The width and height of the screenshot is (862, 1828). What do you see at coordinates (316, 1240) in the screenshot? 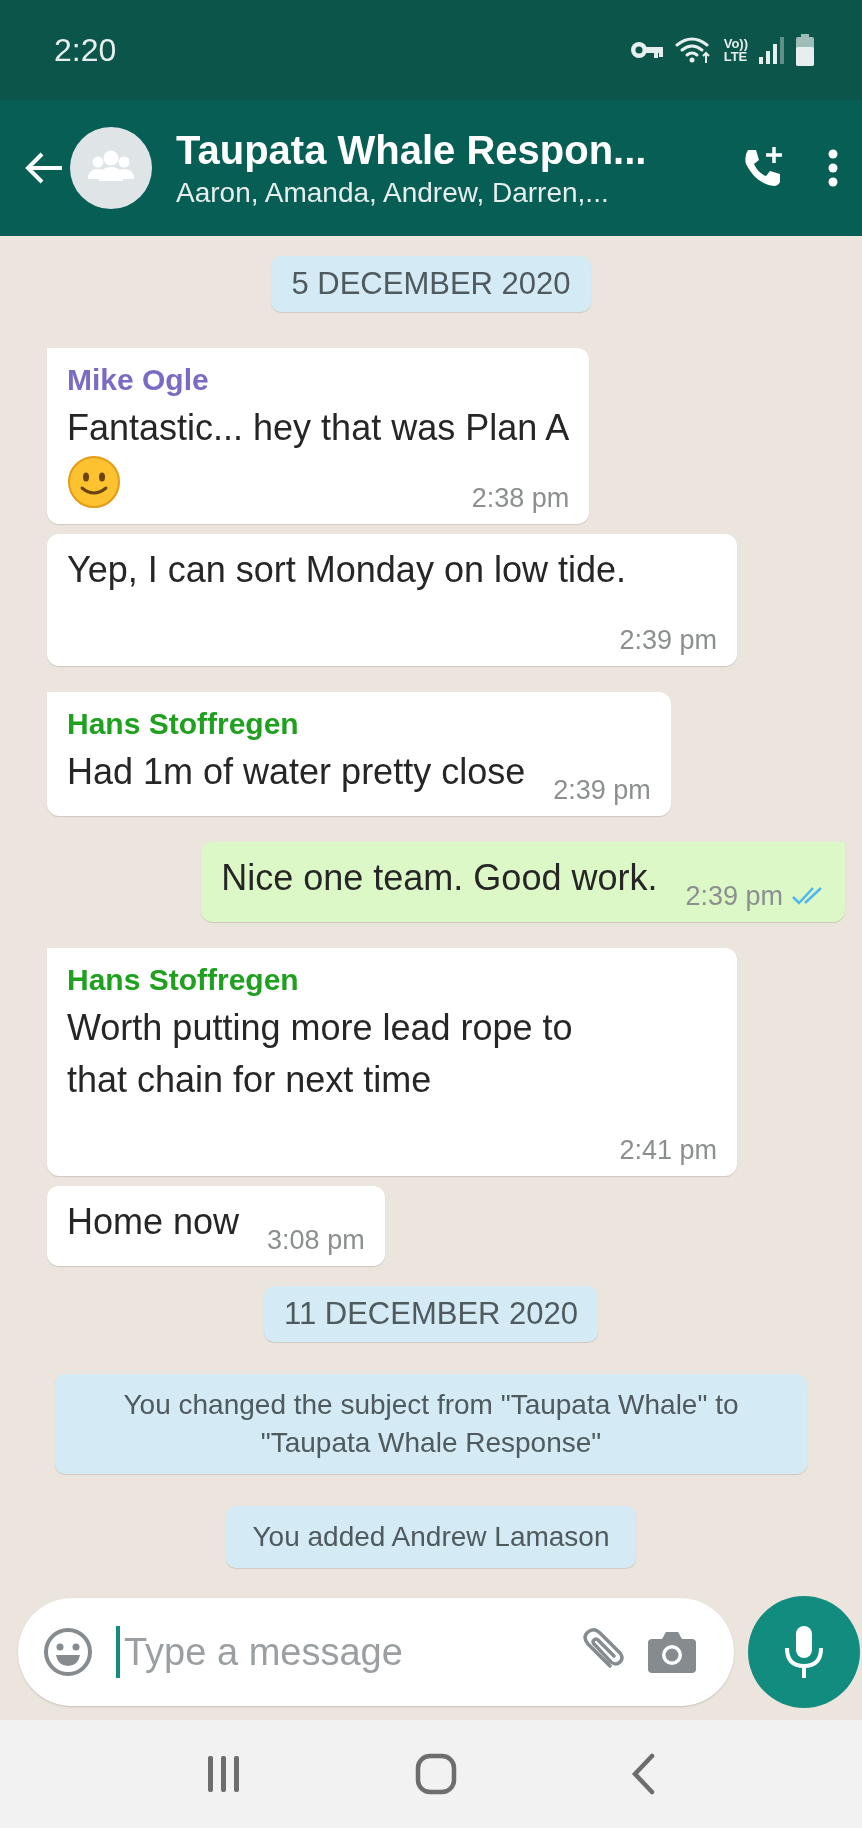
I see `message-time: 3:08 pm` at bounding box center [316, 1240].